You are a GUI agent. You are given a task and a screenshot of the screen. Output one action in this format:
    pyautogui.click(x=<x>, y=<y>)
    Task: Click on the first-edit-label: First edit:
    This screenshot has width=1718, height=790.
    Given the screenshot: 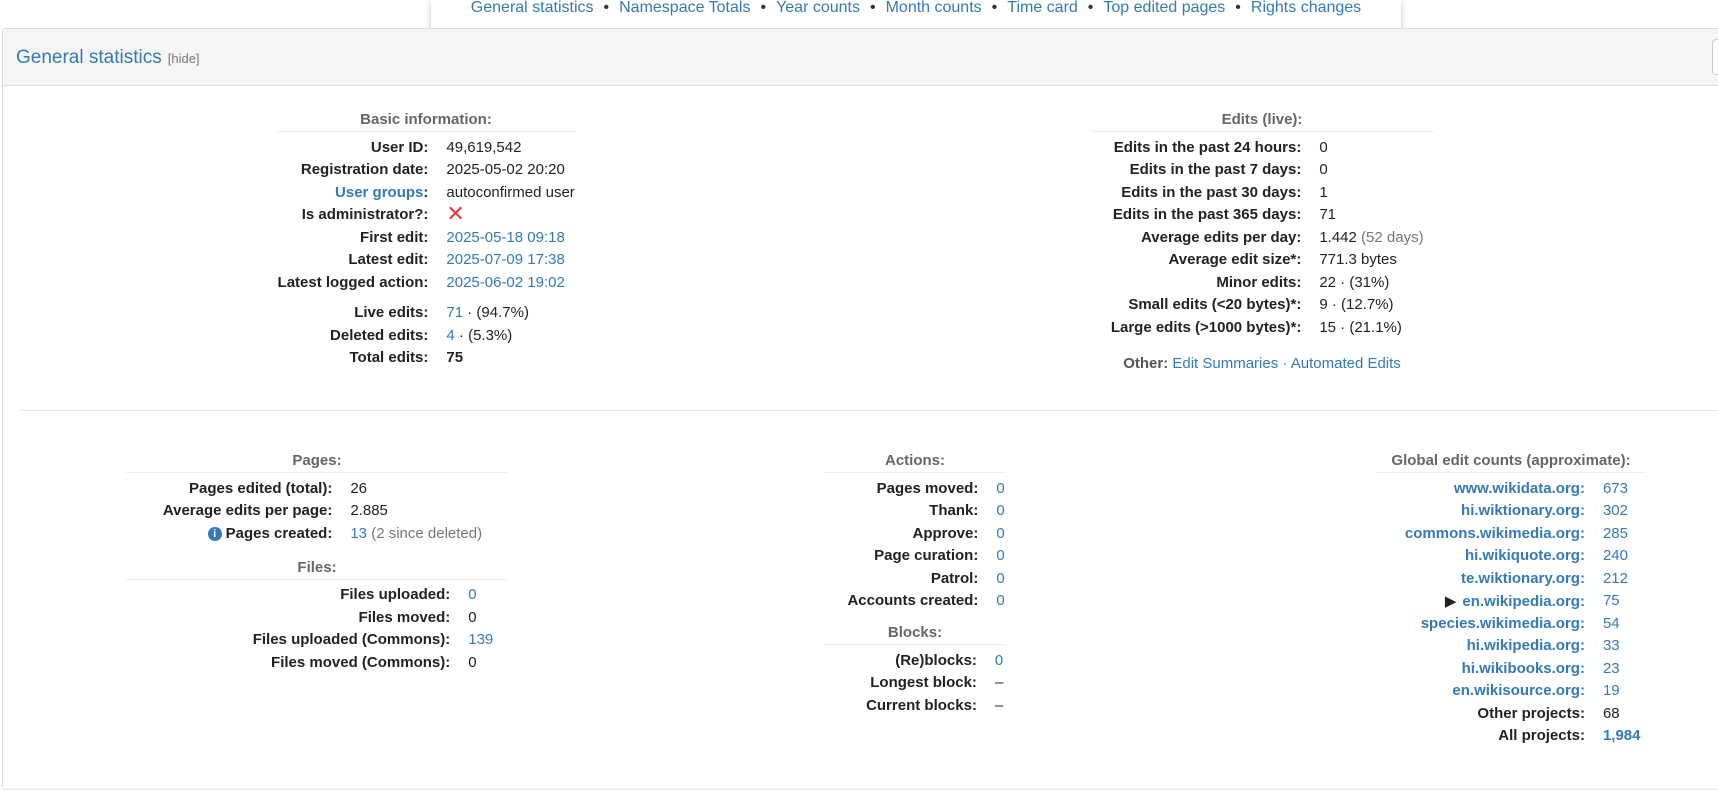 What is the action you would take?
    pyautogui.click(x=394, y=237)
    